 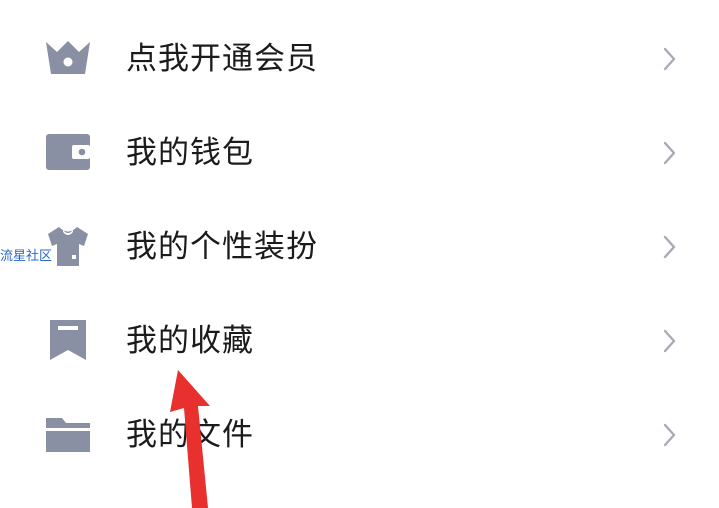 What do you see at coordinates (68, 434) in the screenshot?
I see `folder-icon` at bounding box center [68, 434].